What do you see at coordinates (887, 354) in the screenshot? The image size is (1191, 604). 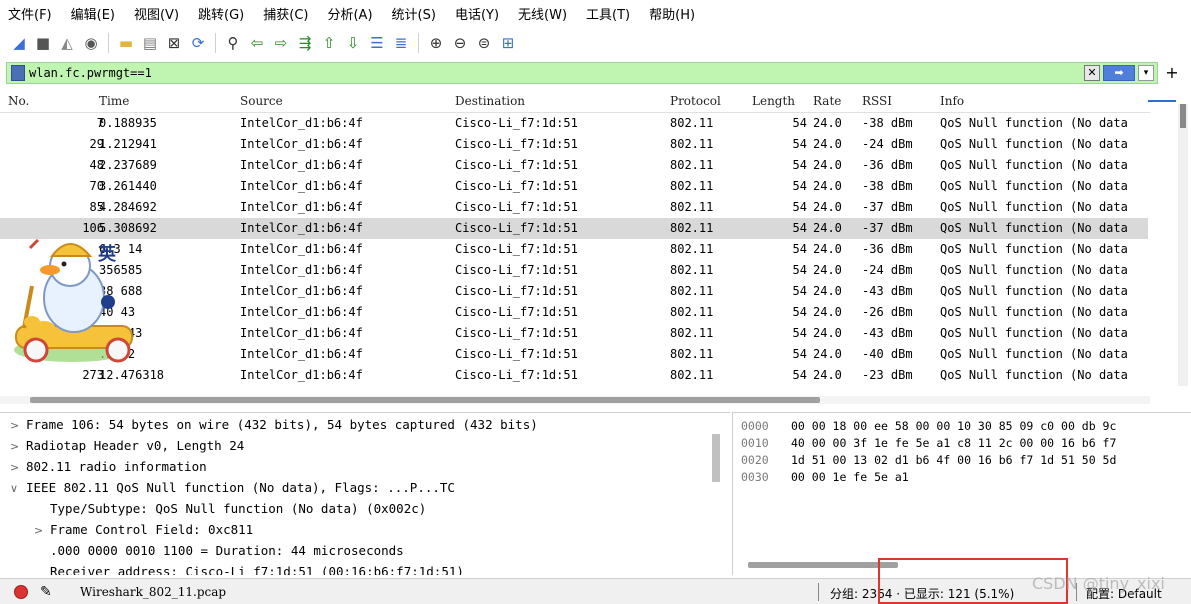 I see `cell-rssi: -40 dBm` at bounding box center [887, 354].